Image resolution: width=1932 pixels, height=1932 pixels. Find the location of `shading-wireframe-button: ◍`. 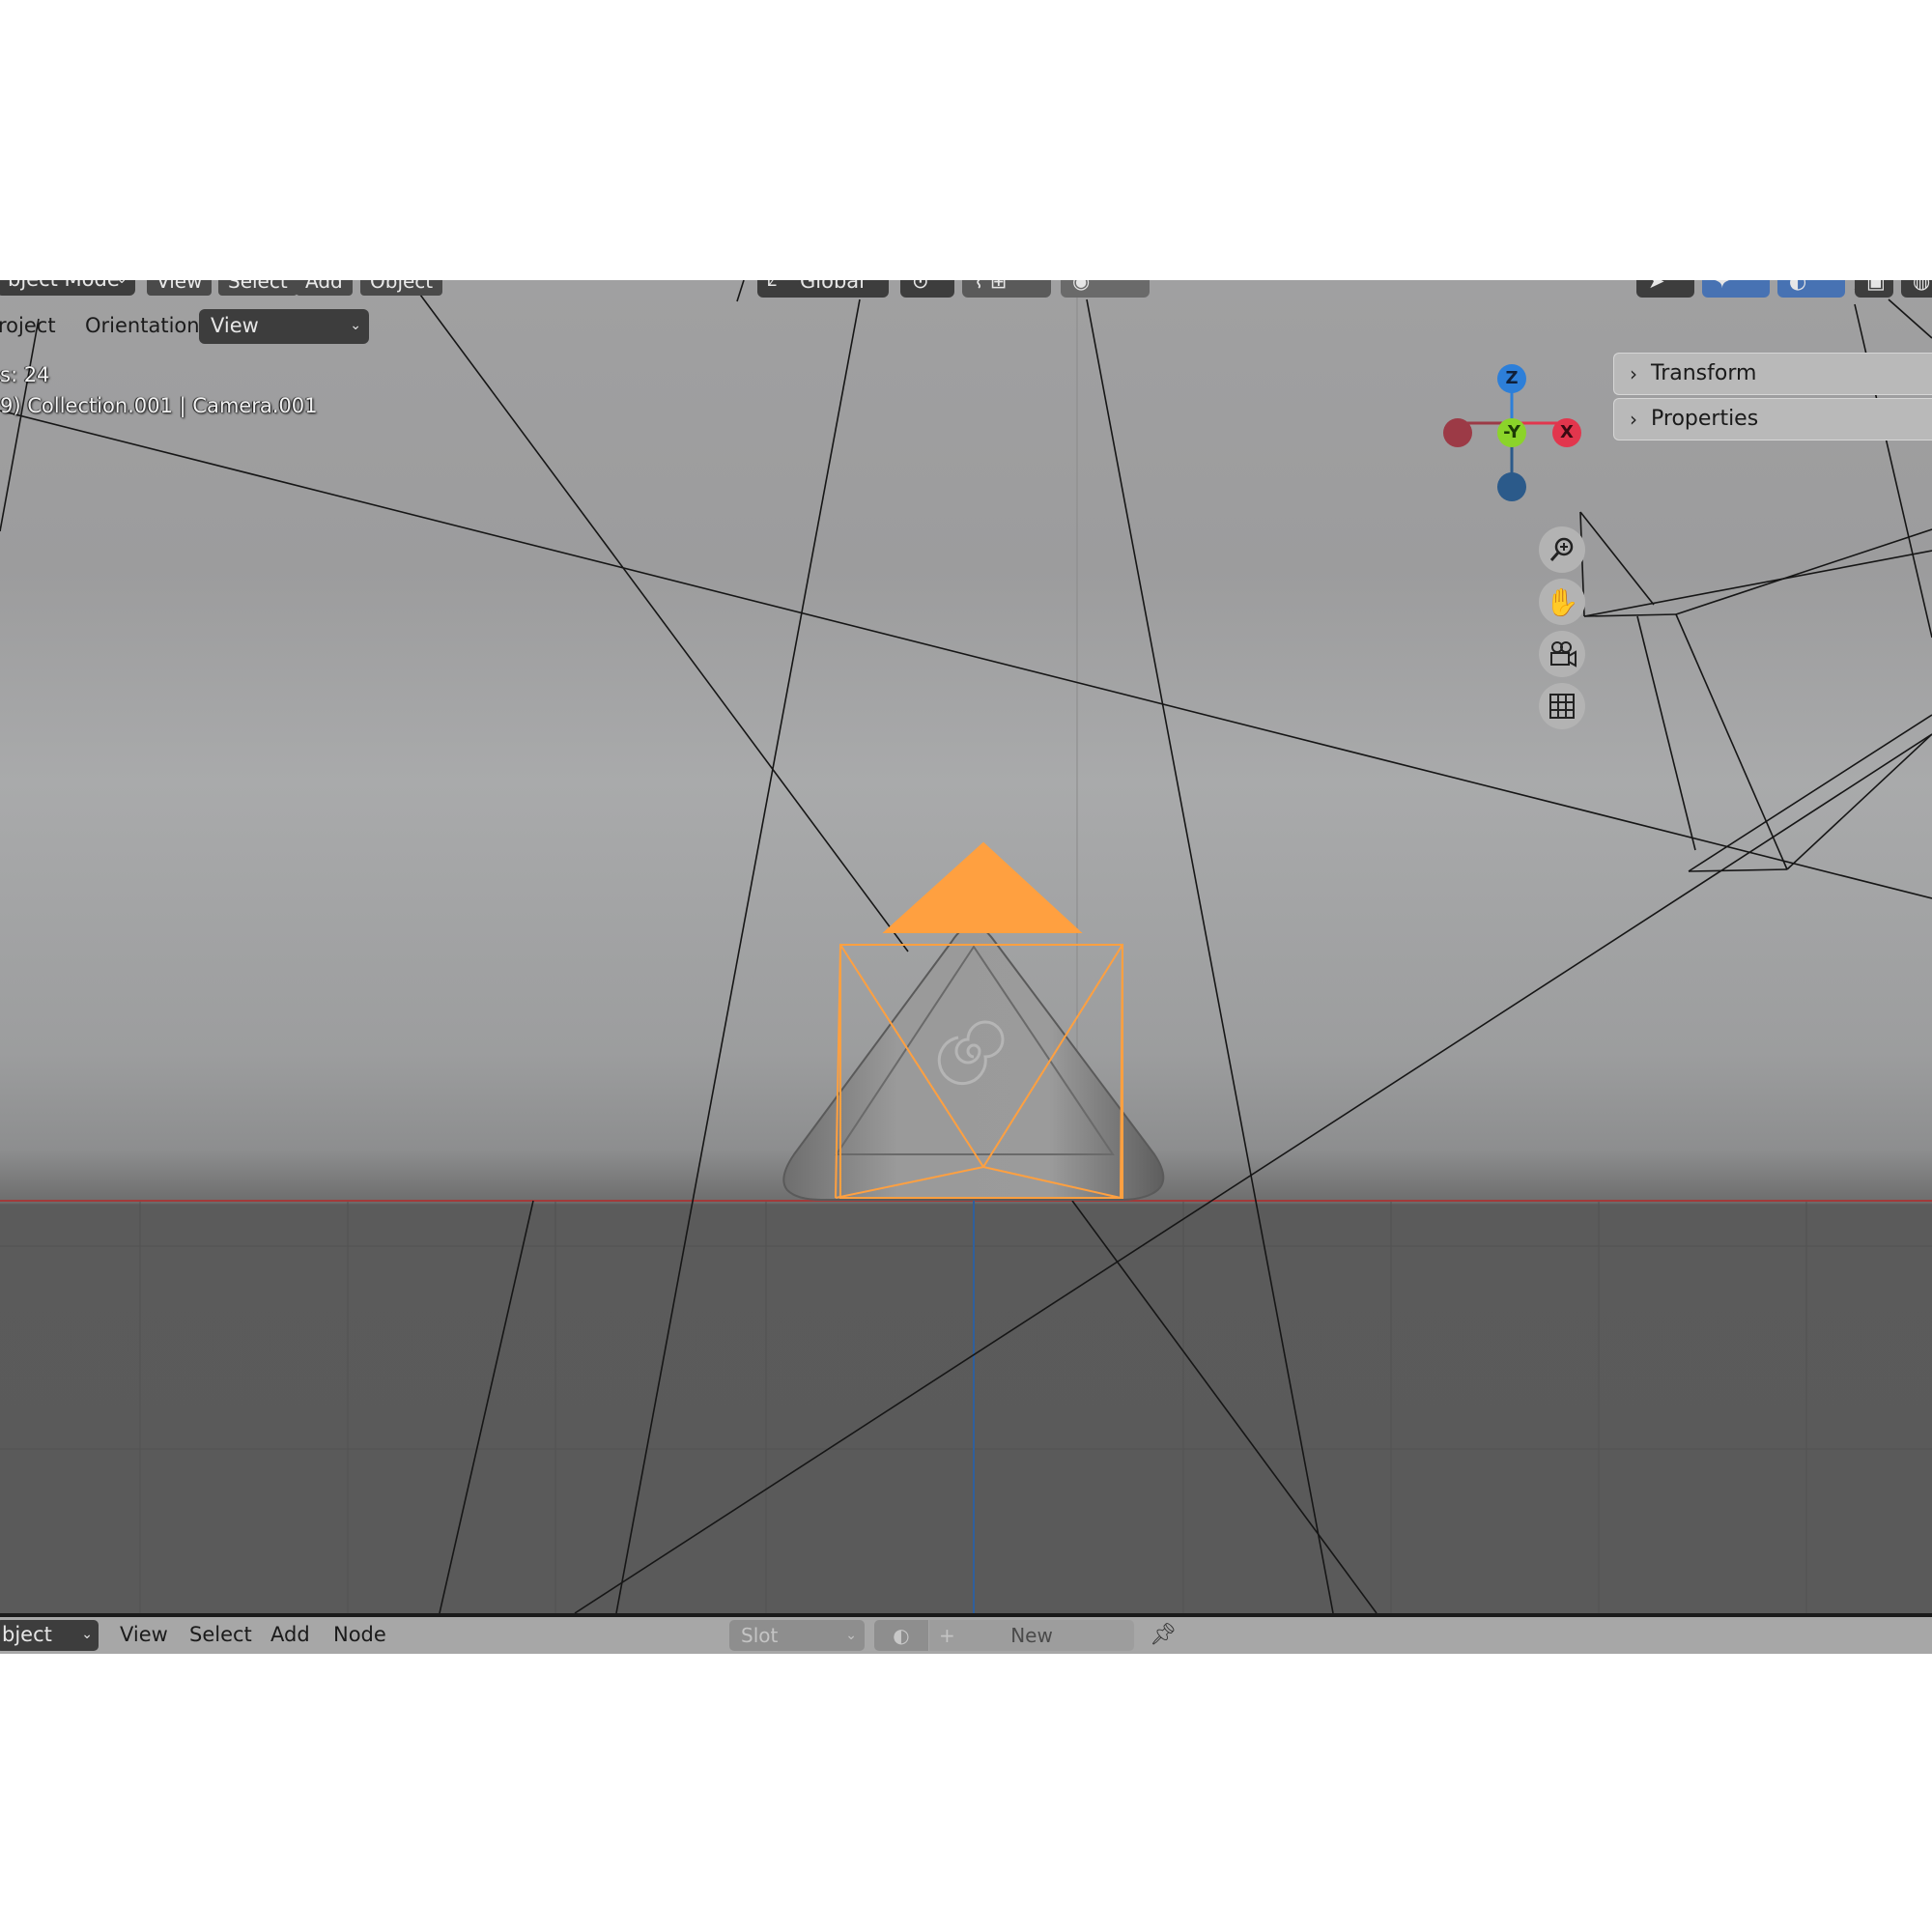

shading-wireframe-button: ◍ is located at coordinates (1916, 289).